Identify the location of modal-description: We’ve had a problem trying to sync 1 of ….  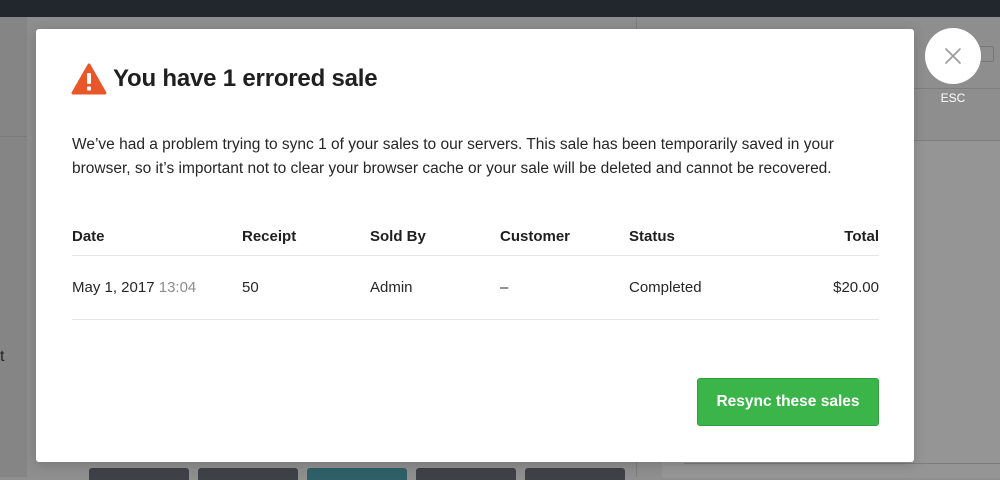
(453, 156).